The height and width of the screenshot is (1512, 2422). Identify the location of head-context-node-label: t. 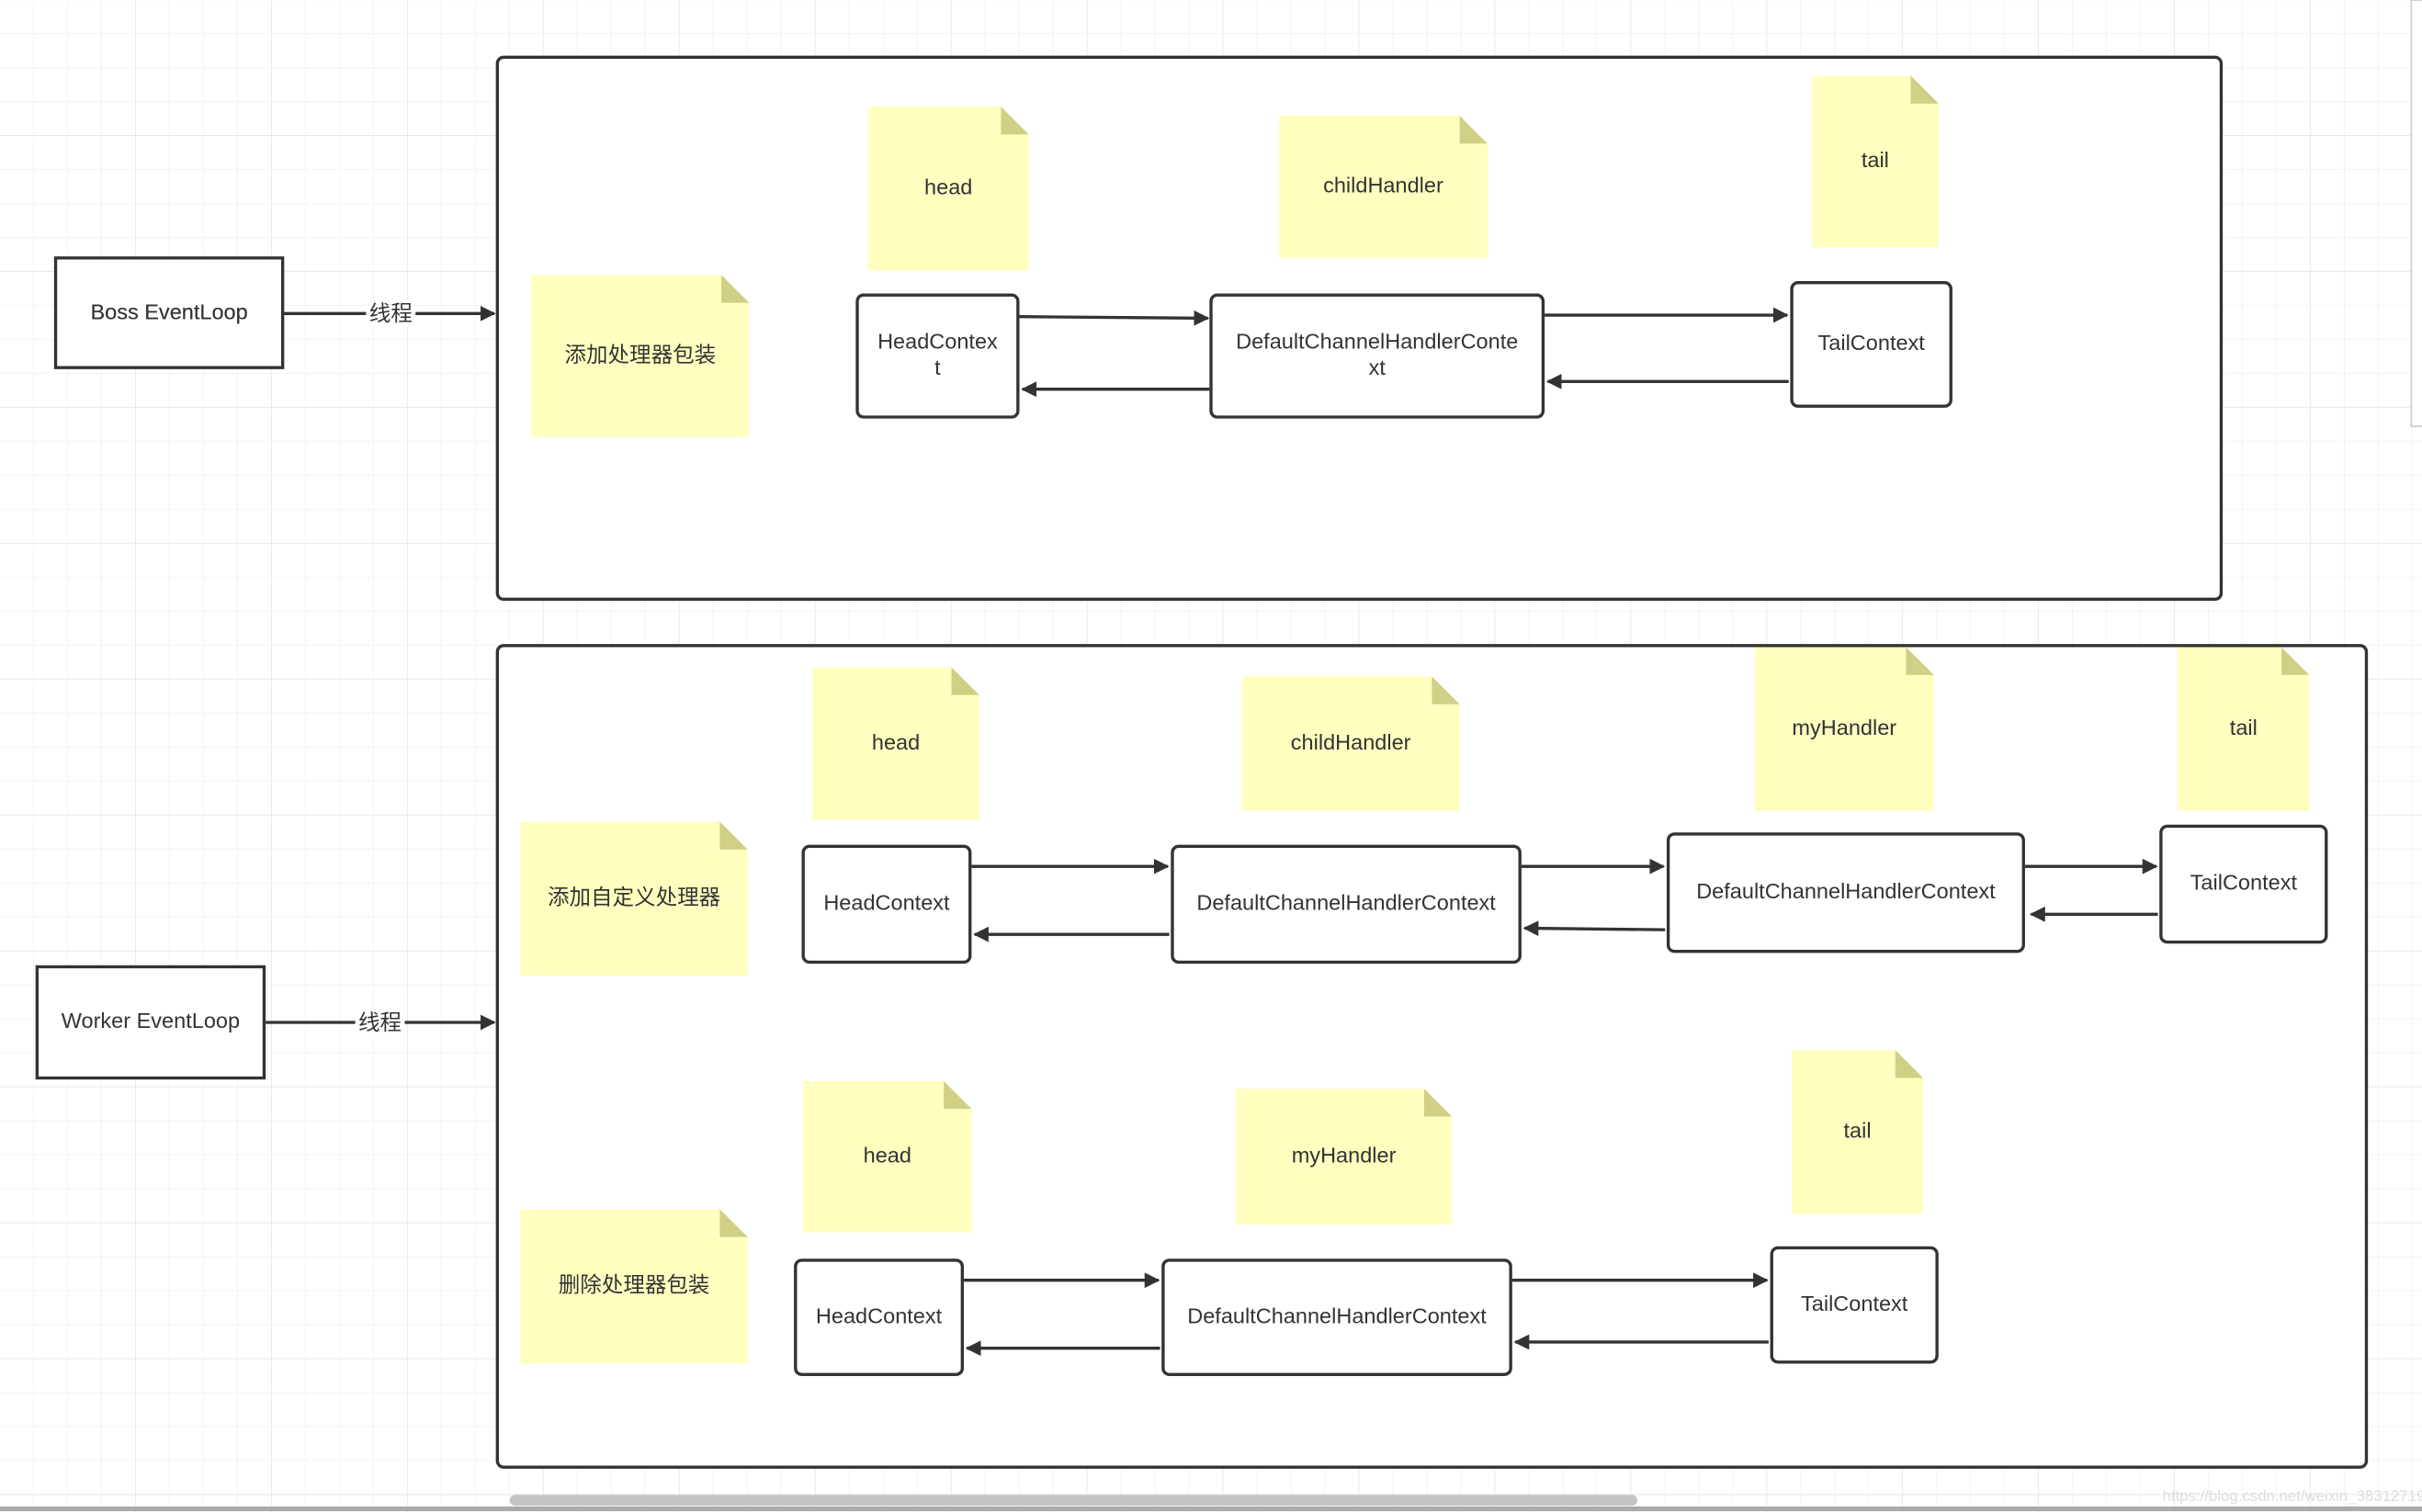
(937, 367).